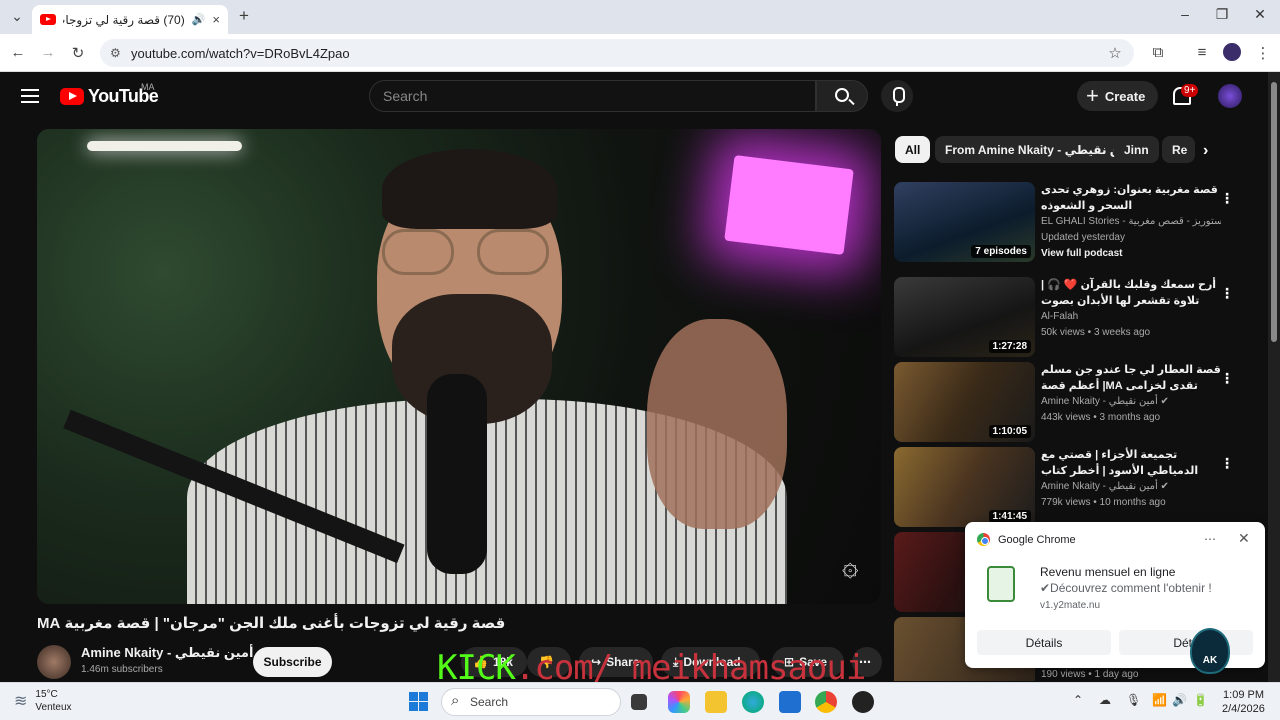 This screenshot has width=1280, height=720. What do you see at coordinates (48, 19) in the screenshot?
I see `youtube-favicon-icon` at bounding box center [48, 19].